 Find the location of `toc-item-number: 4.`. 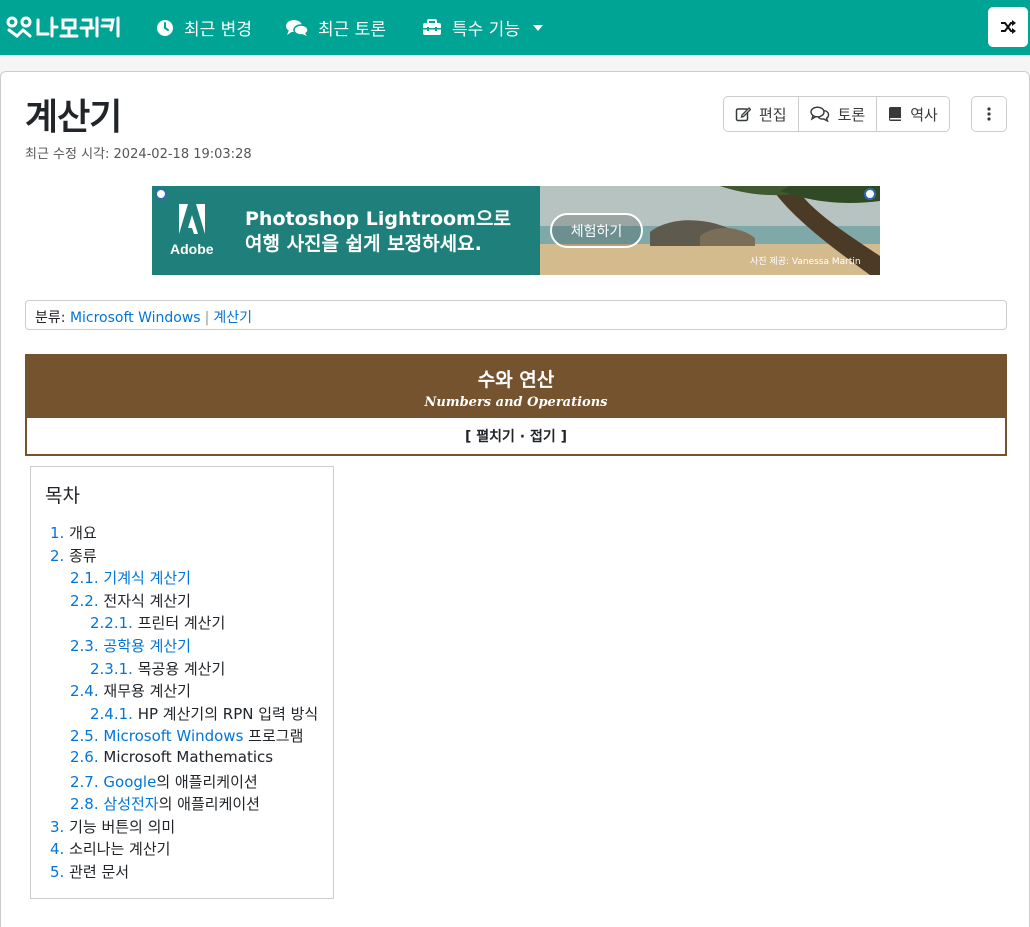

toc-item-number: 4. is located at coordinates (57, 849).